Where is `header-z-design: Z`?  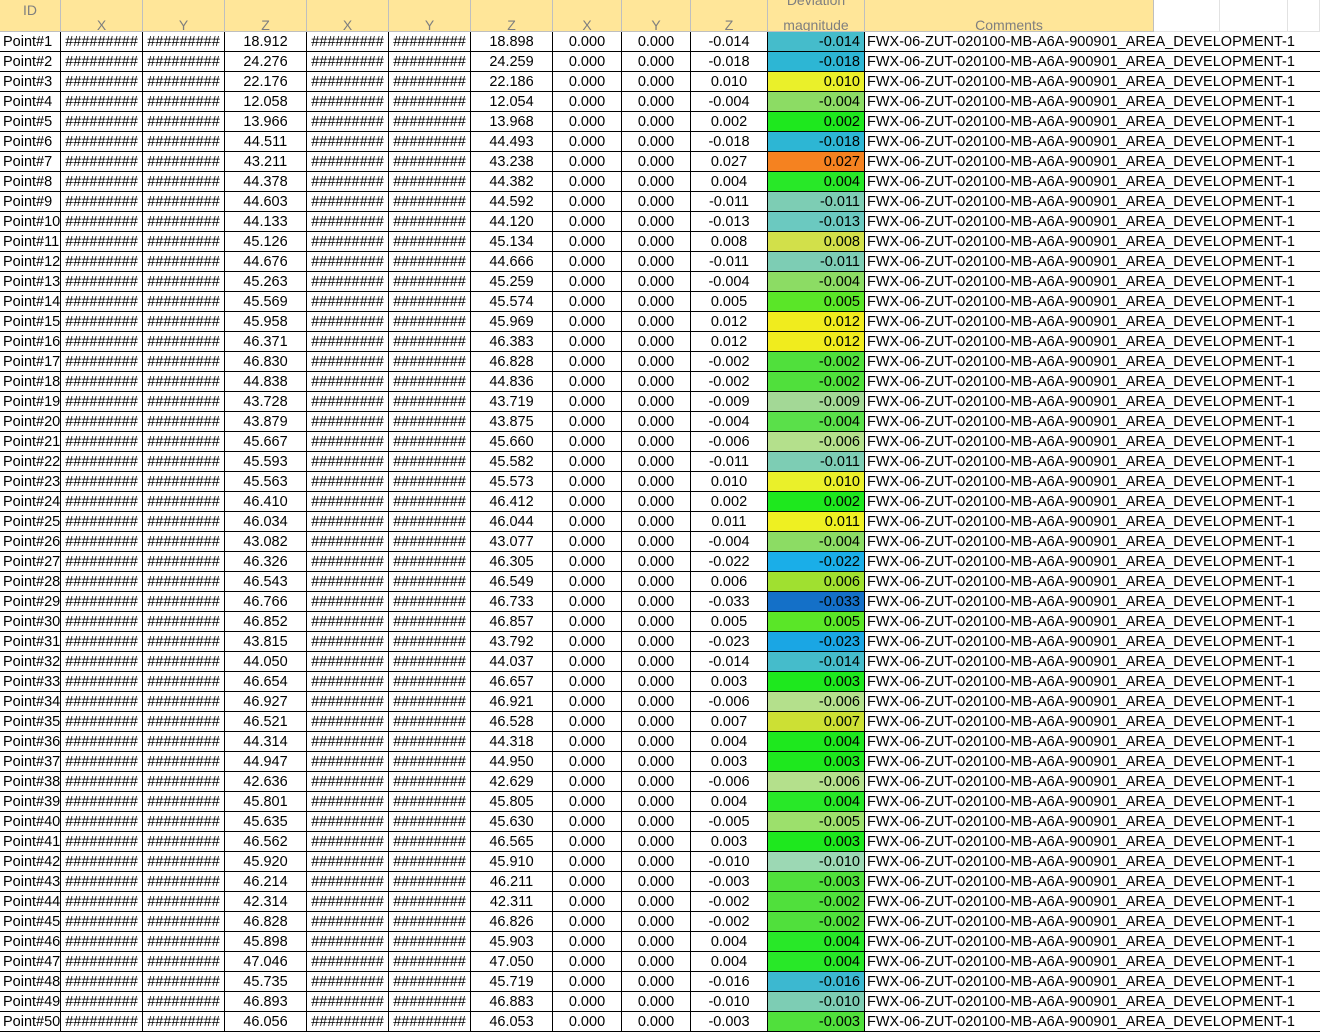 header-z-design: Z is located at coordinates (512, 16).